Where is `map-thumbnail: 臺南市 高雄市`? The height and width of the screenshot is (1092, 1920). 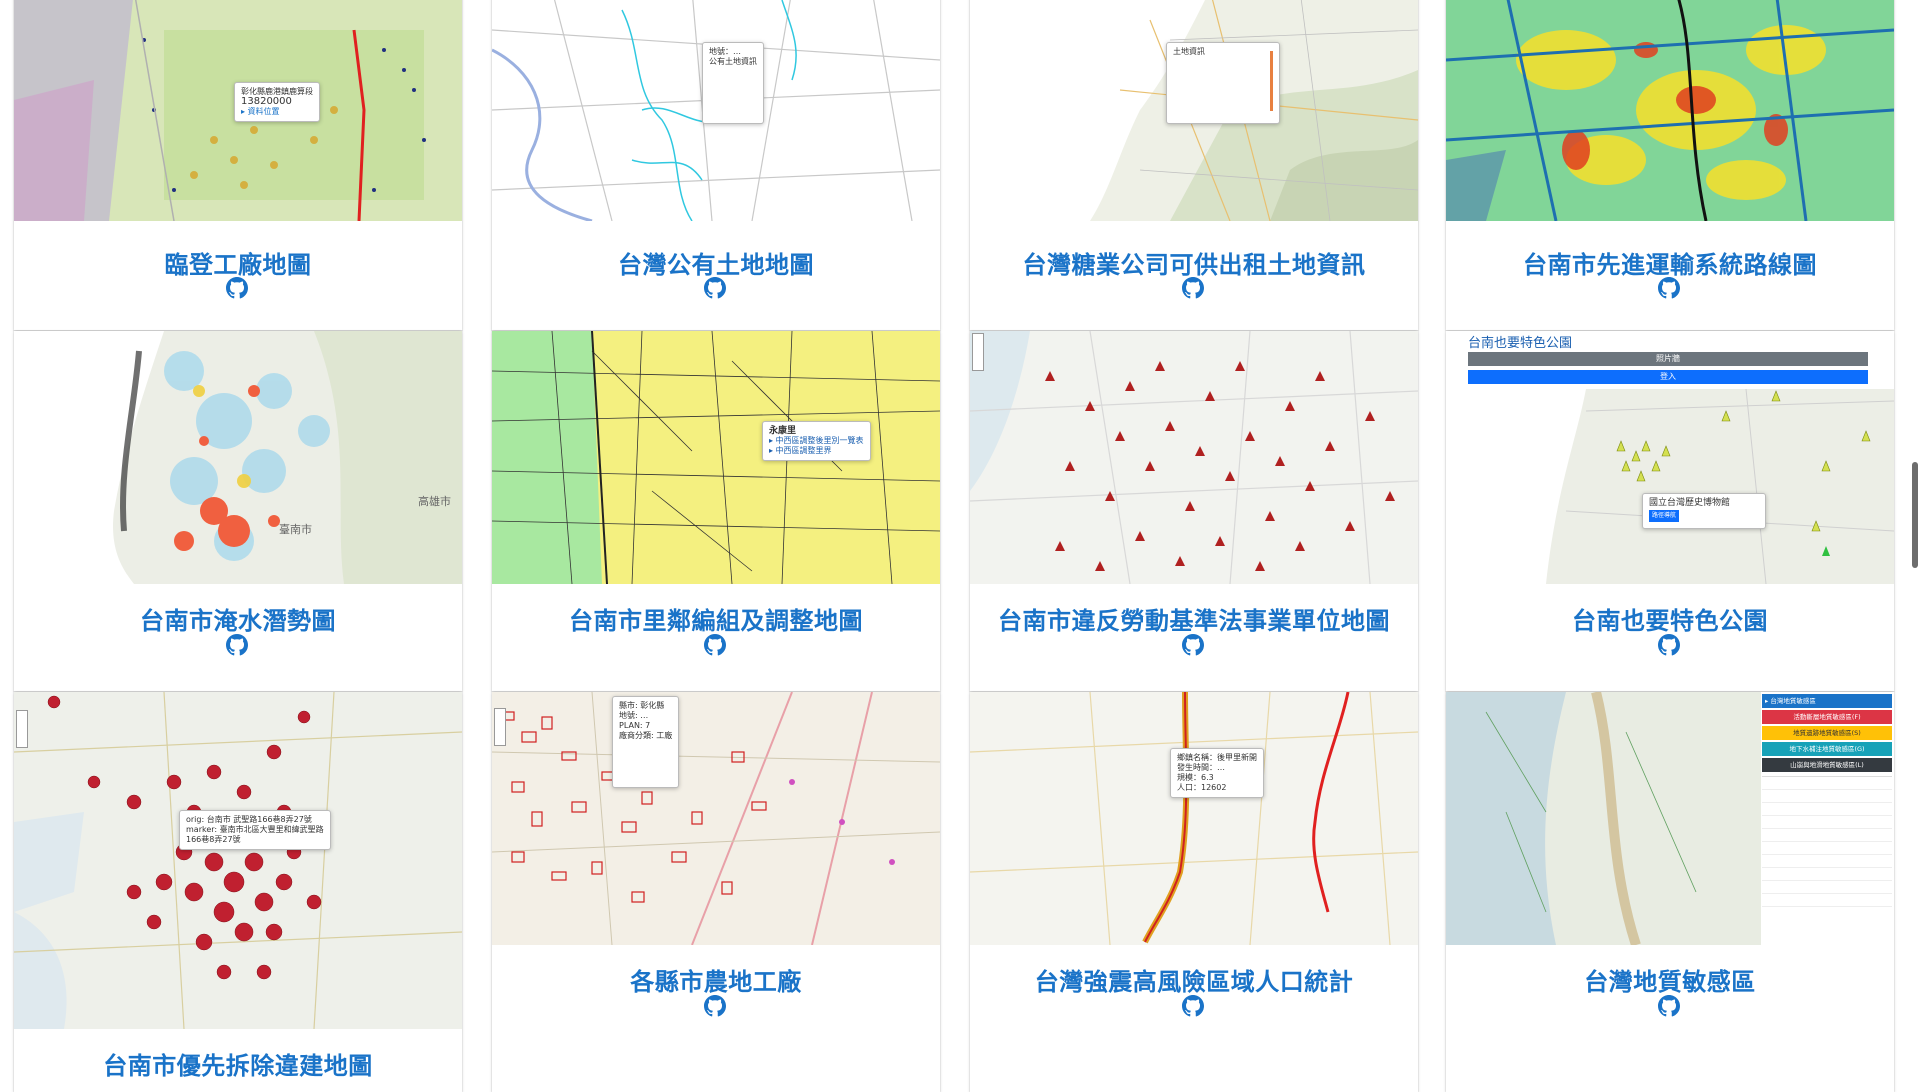 map-thumbnail: 臺南市 高雄市 is located at coordinates (238, 457).